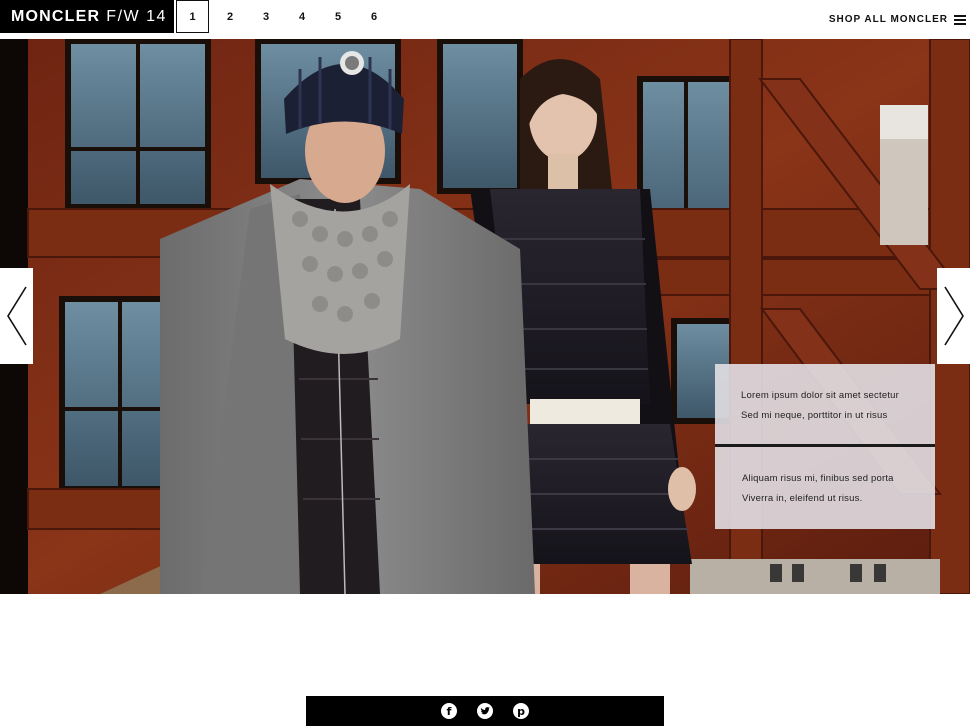 Image resolution: width=972 pixels, height=726 pixels. What do you see at coordinates (818, 478) in the screenshot?
I see `caption-line-3: Aliquam risus mi, finibus sed porta` at bounding box center [818, 478].